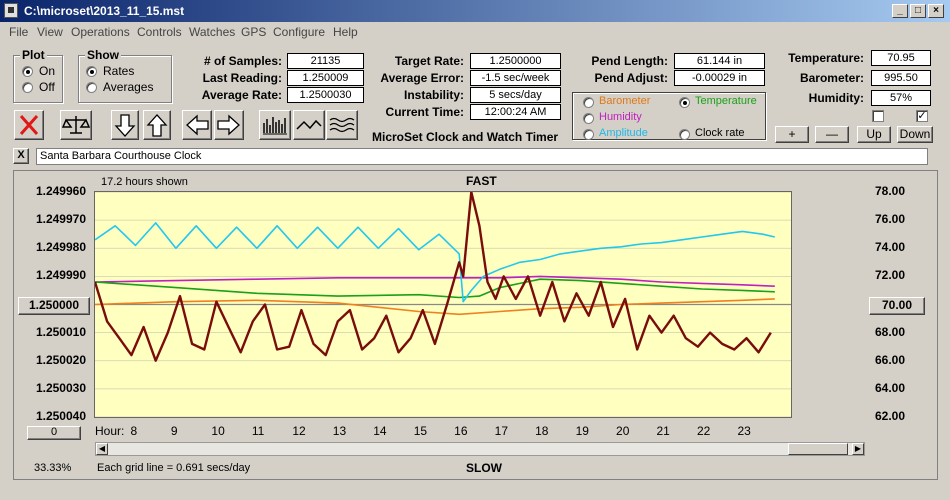  Describe the element at coordinates (102, 449) in the screenshot. I see `scroll-left-button: ◀` at that location.